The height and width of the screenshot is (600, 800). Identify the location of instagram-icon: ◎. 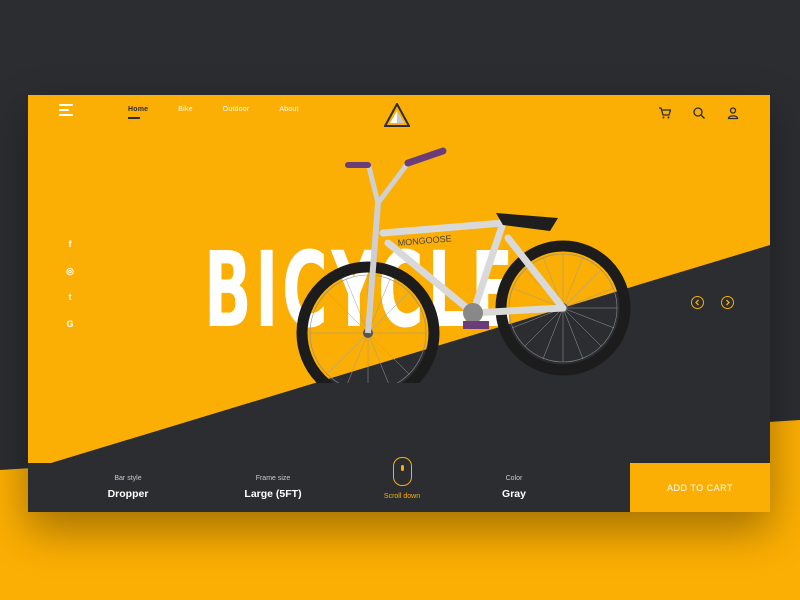
(70, 271).